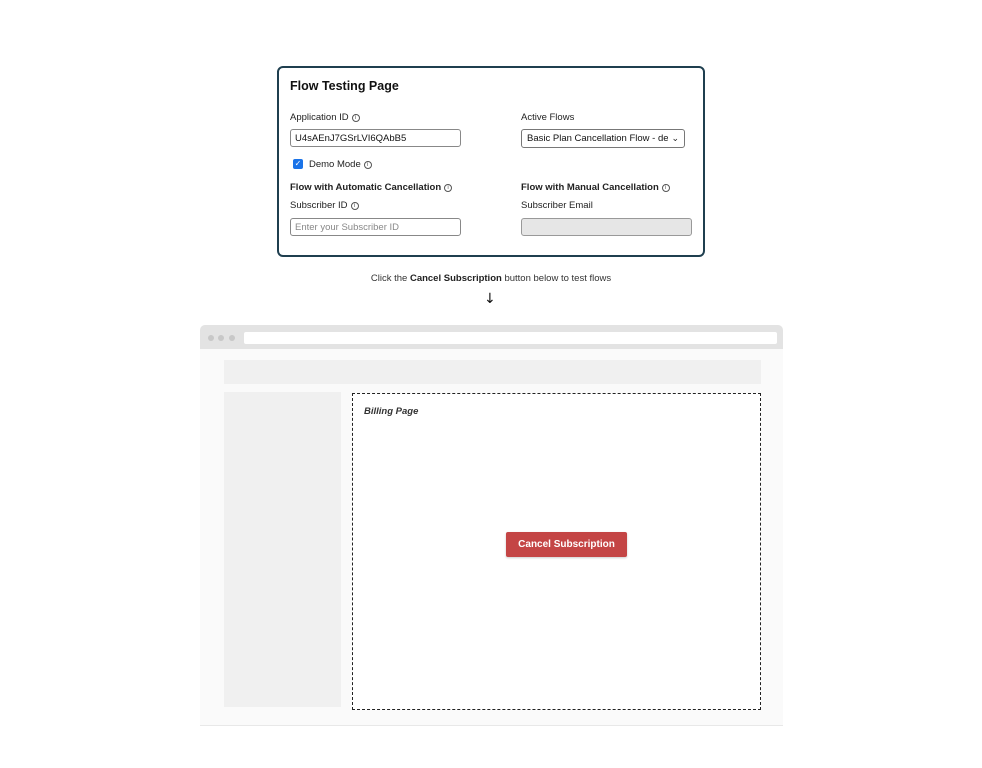 This screenshot has width=982, height=768. I want to click on arrow-down-icon: ↓, so click(490, 299).